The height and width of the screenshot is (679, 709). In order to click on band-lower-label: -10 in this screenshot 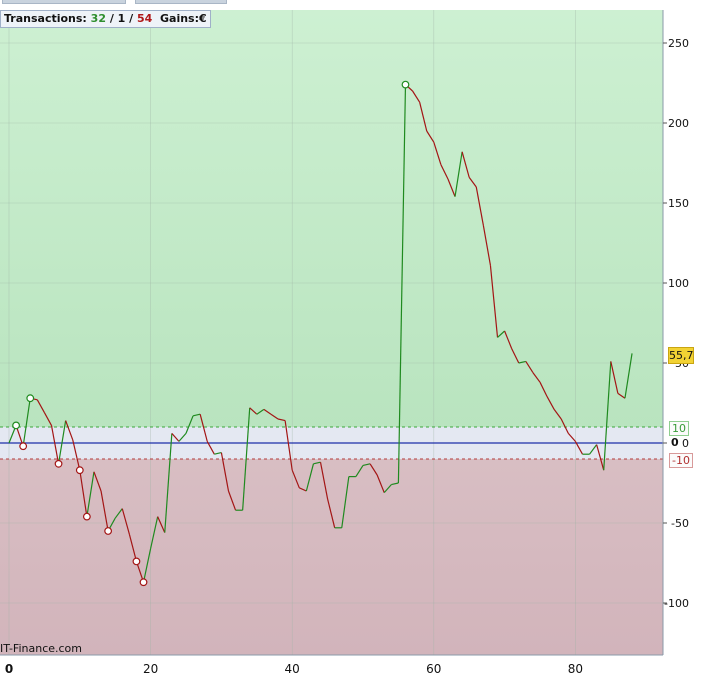, I will do `click(681, 460)`.